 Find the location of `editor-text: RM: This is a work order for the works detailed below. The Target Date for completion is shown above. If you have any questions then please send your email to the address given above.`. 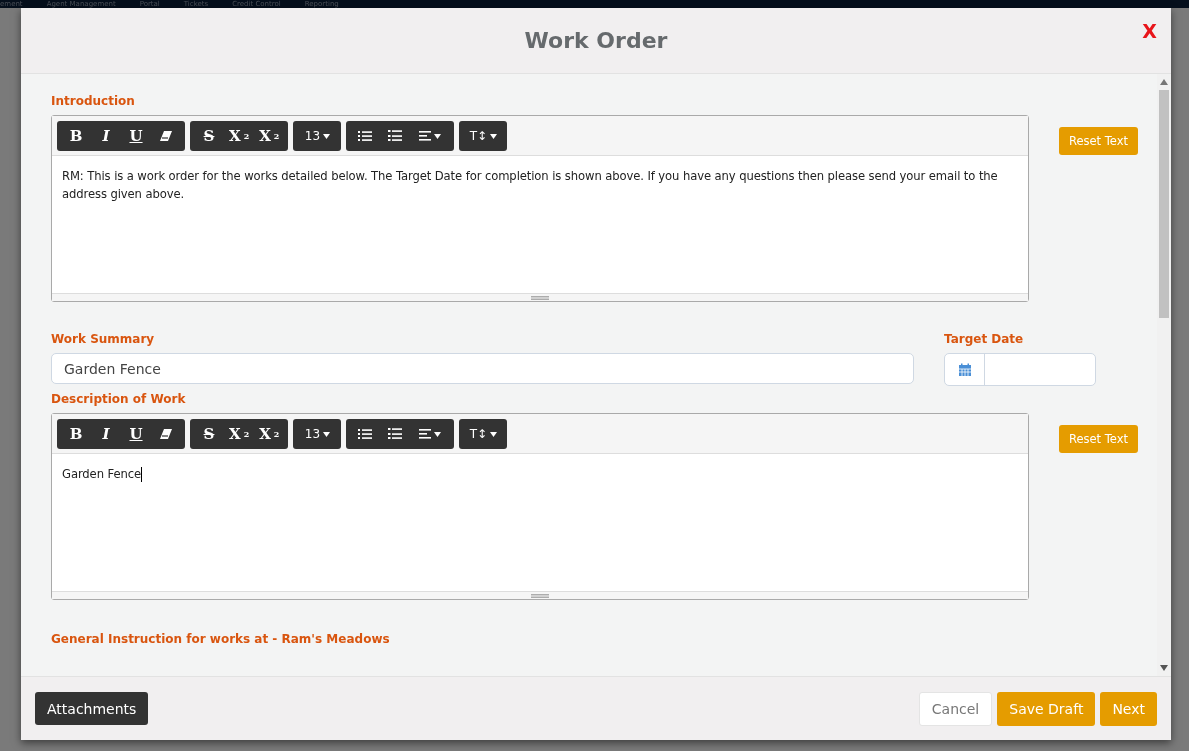

editor-text: RM: This is a work order for the works detailed below. The Target Date for completion is shown above. If you have any questions then please send your email to the address given above. is located at coordinates (540, 224).